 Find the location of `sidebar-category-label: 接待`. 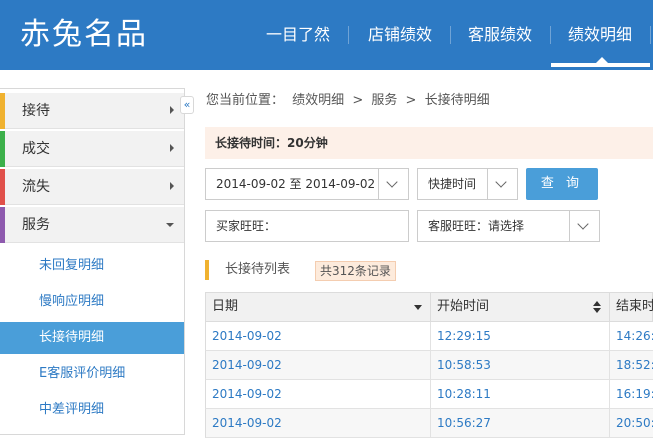

sidebar-category-label: 接待 is located at coordinates (36, 111).